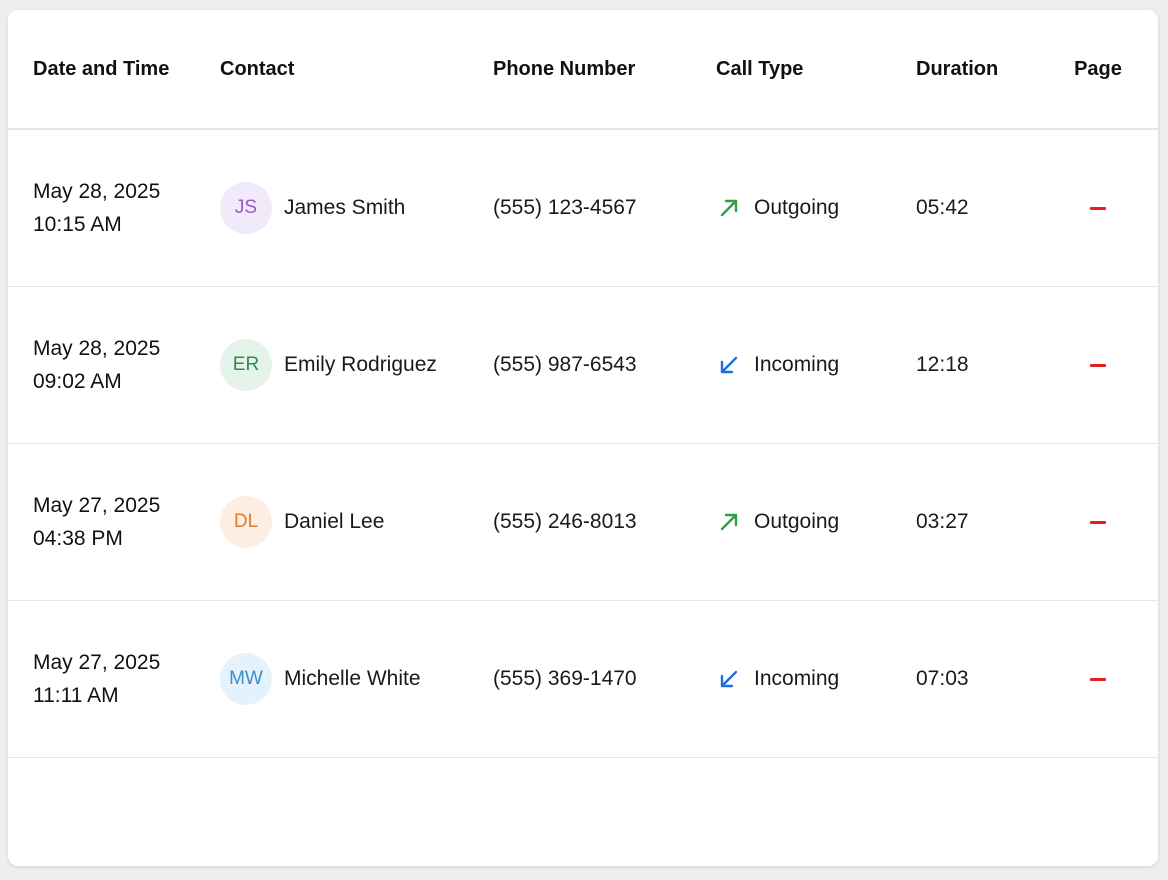 The width and height of the screenshot is (1168, 880). What do you see at coordinates (123, 208) in the screenshot?
I see `date-cell: May 28, 2025 10:15 AM` at bounding box center [123, 208].